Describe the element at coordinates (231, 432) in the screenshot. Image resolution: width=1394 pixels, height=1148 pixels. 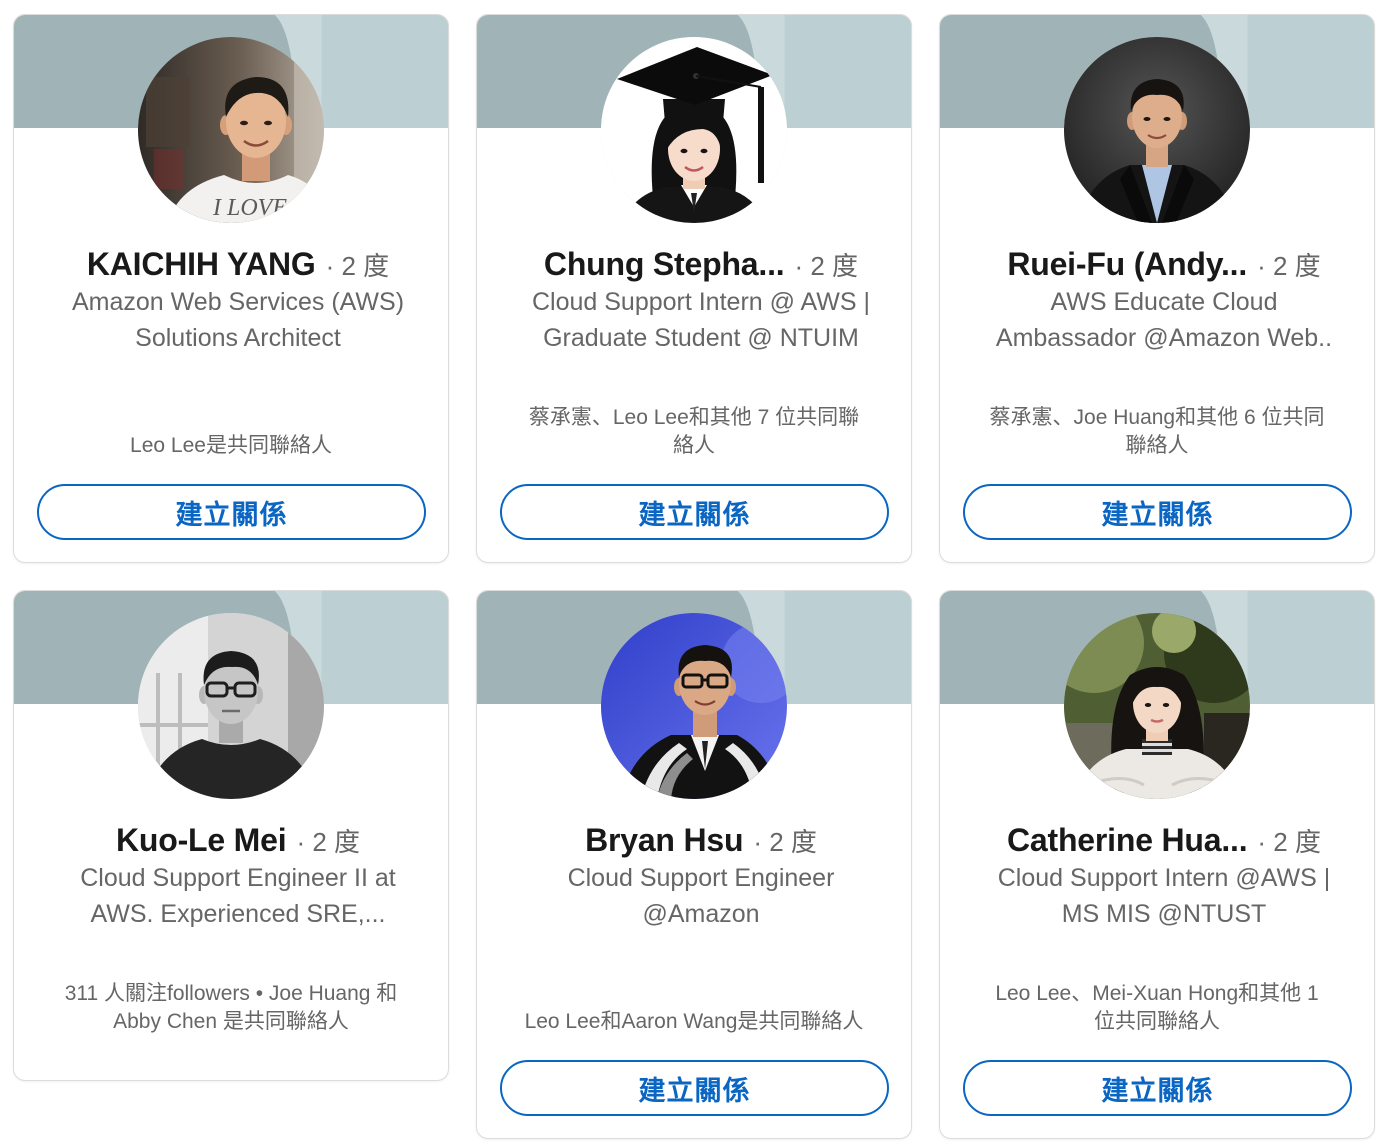
I see `mutual-connections: Leo Lee是共同聯絡人` at that location.